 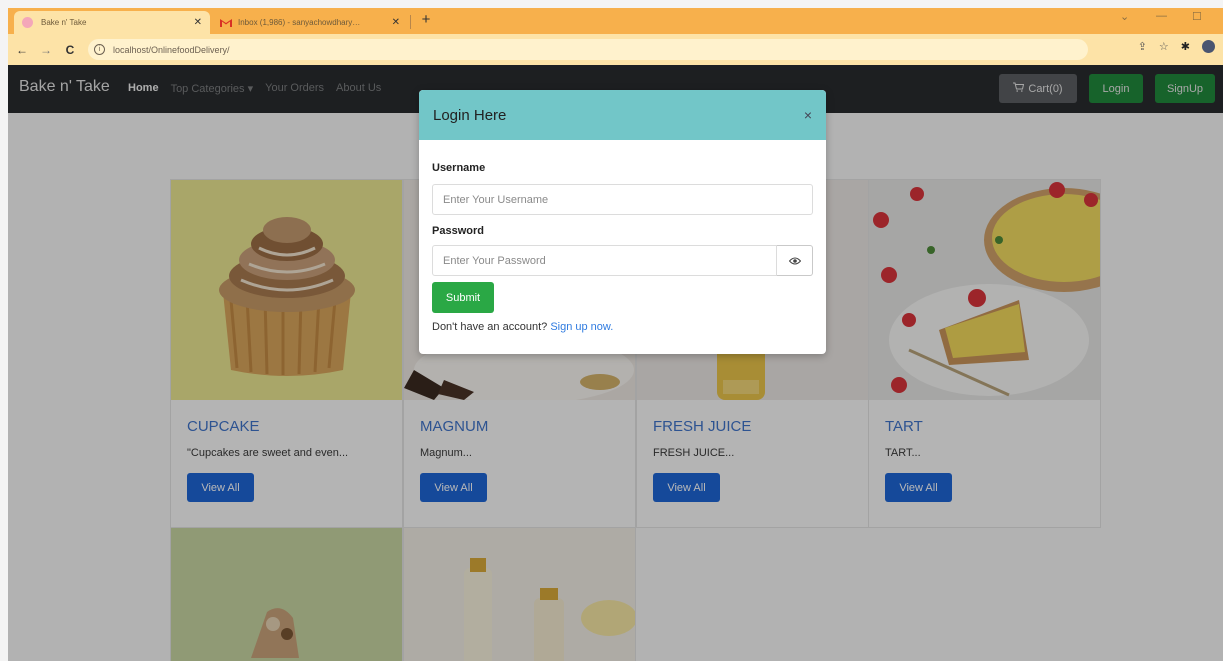 What do you see at coordinates (226, 22) in the screenshot?
I see `gmail-favicon-icon` at bounding box center [226, 22].